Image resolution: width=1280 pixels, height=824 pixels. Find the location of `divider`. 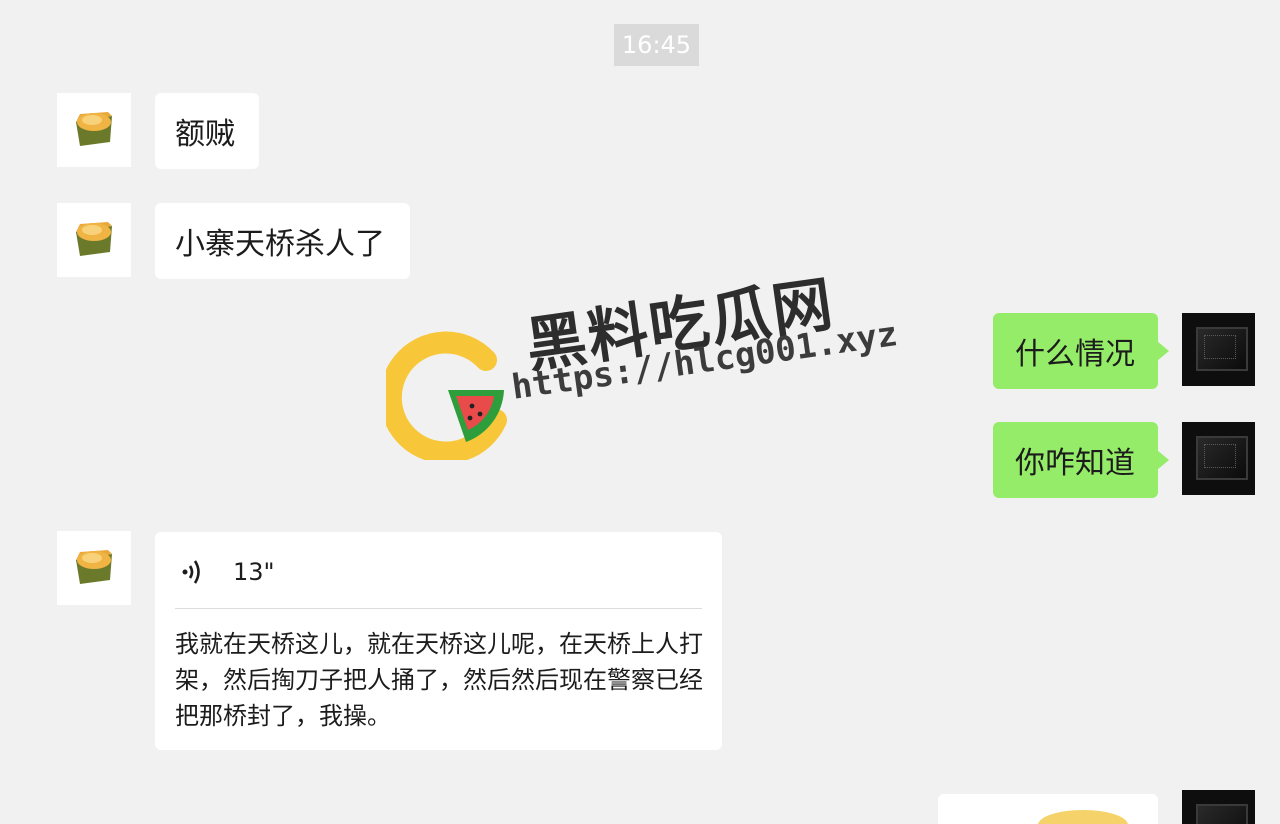

divider is located at coordinates (438, 608).